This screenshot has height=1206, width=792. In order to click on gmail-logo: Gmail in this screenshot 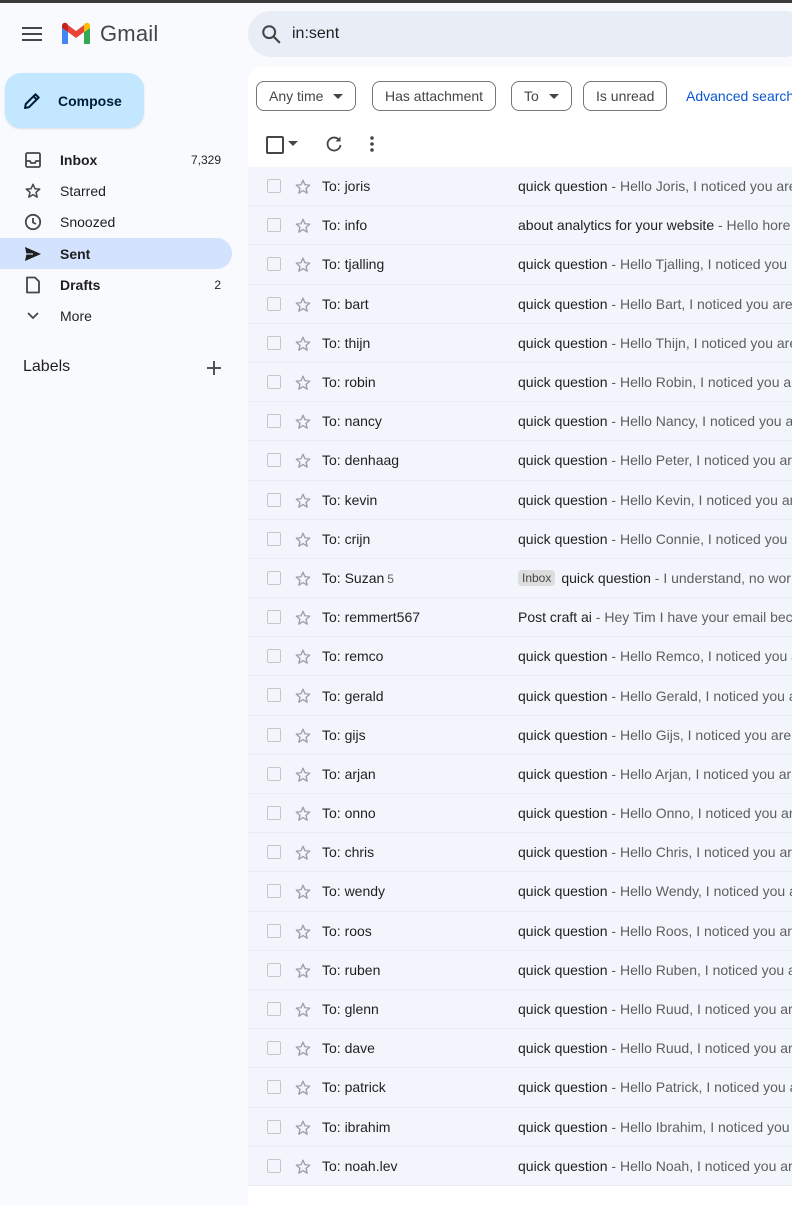, I will do `click(109, 34)`.